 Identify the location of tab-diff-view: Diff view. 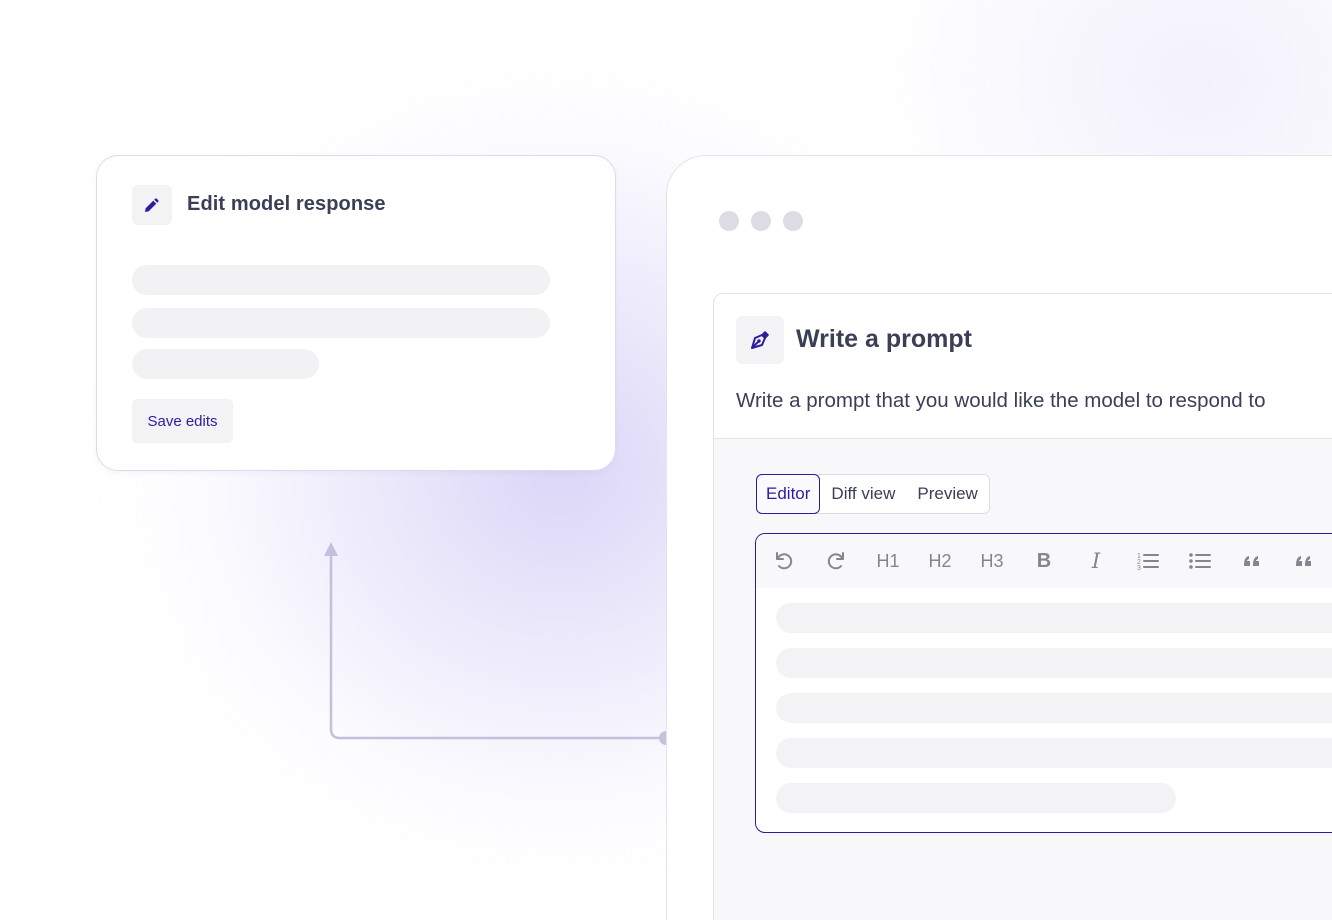
(863, 494).